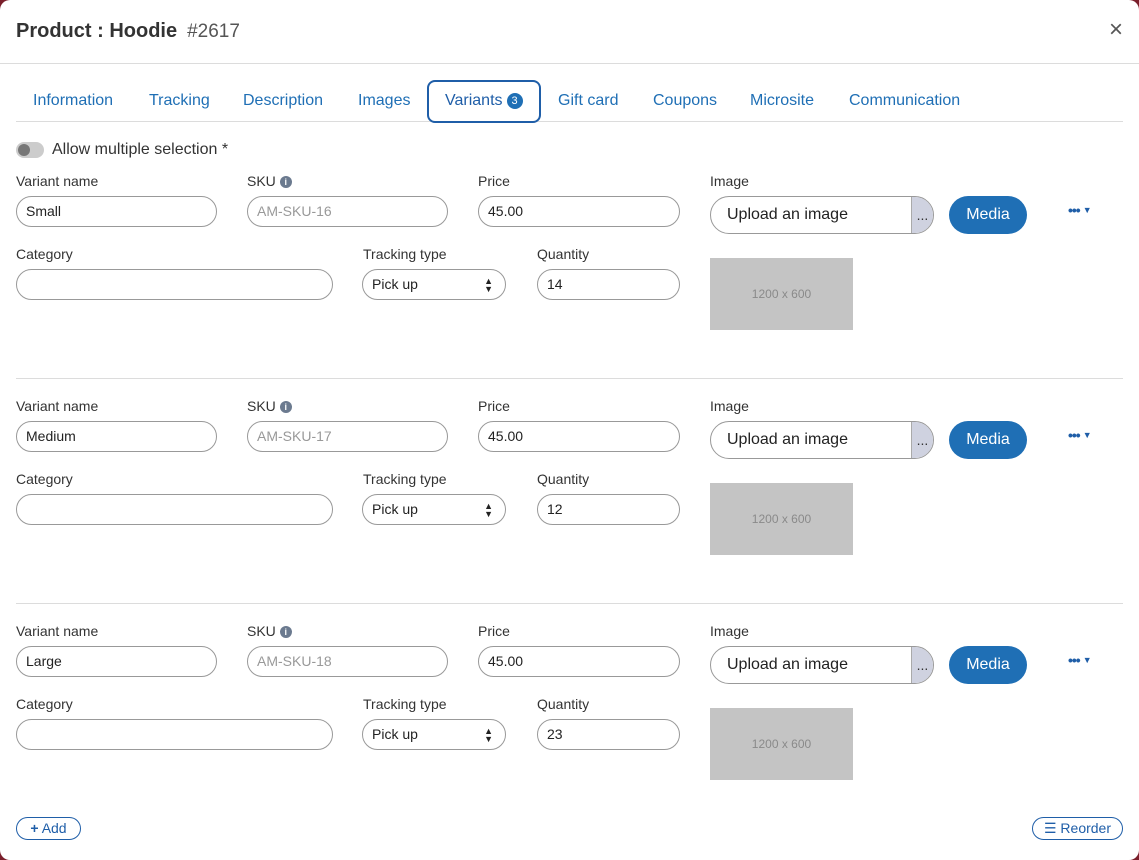 The width and height of the screenshot is (1139, 860). I want to click on modal-header: Product : Hoodie #2617 ×, so click(569, 32).